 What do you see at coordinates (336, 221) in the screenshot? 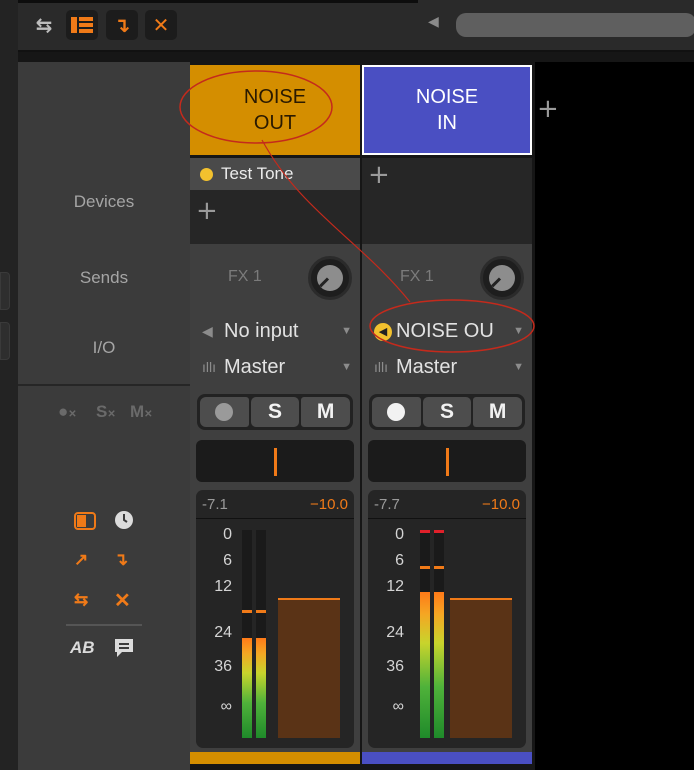
I see `annotation-connector` at bounding box center [336, 221].